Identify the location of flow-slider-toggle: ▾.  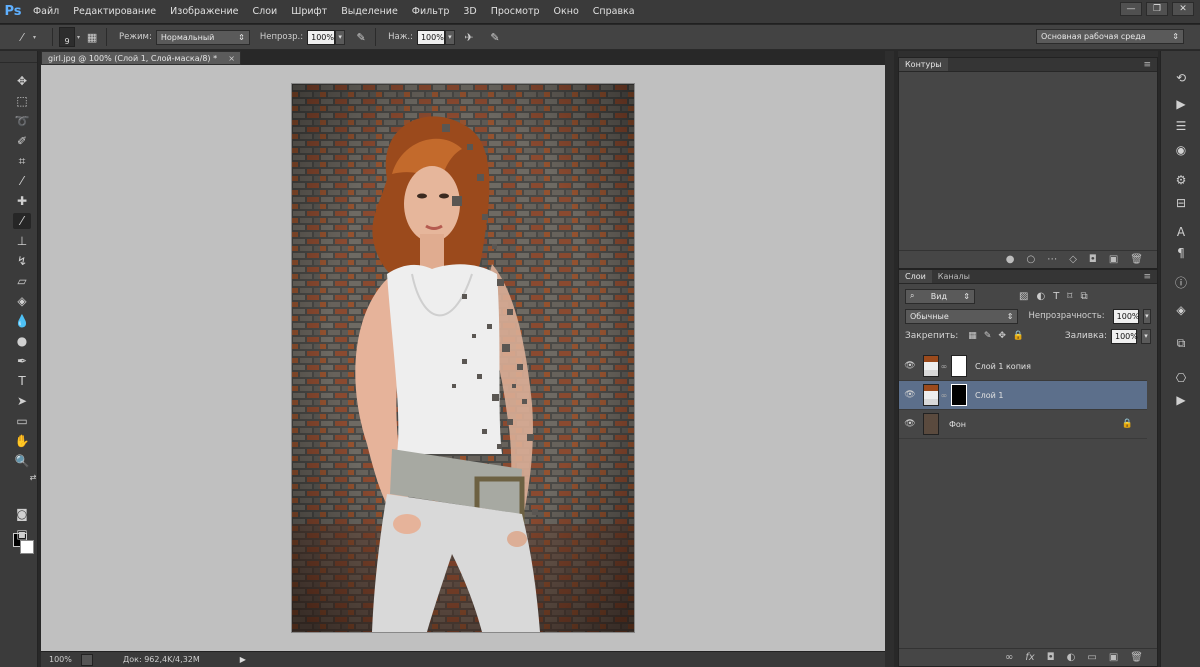
(449, 37).